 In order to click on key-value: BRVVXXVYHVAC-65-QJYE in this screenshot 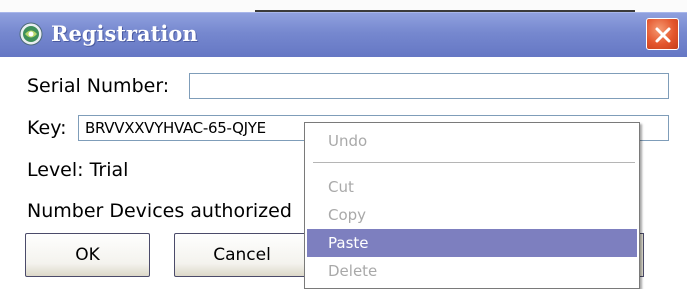, I will do `click(175, 128)`.